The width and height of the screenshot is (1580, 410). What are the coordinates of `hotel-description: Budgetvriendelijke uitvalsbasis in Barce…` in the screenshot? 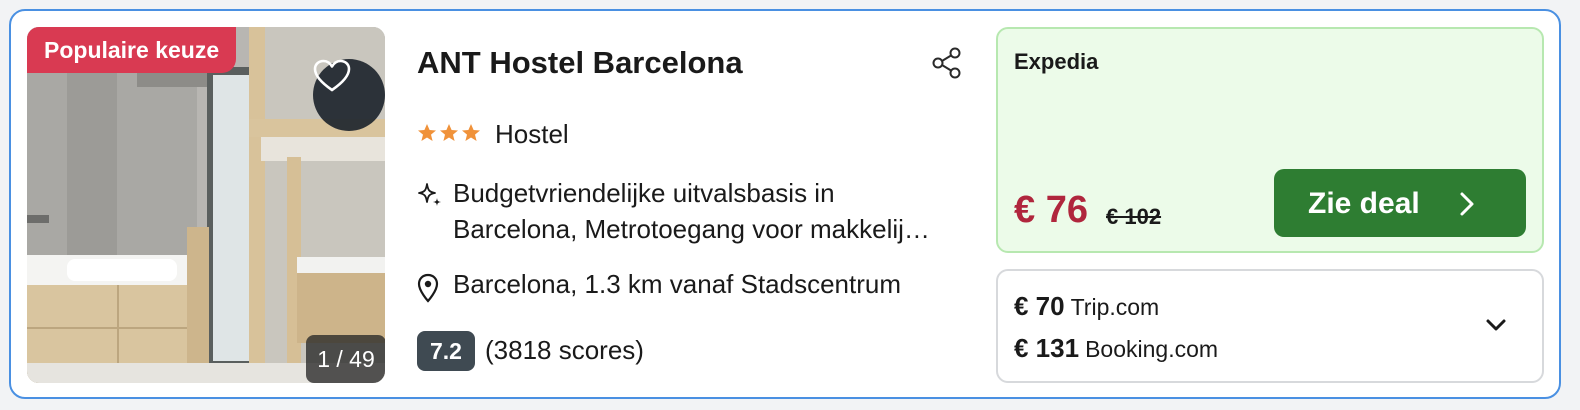 It's located at (718, 211).